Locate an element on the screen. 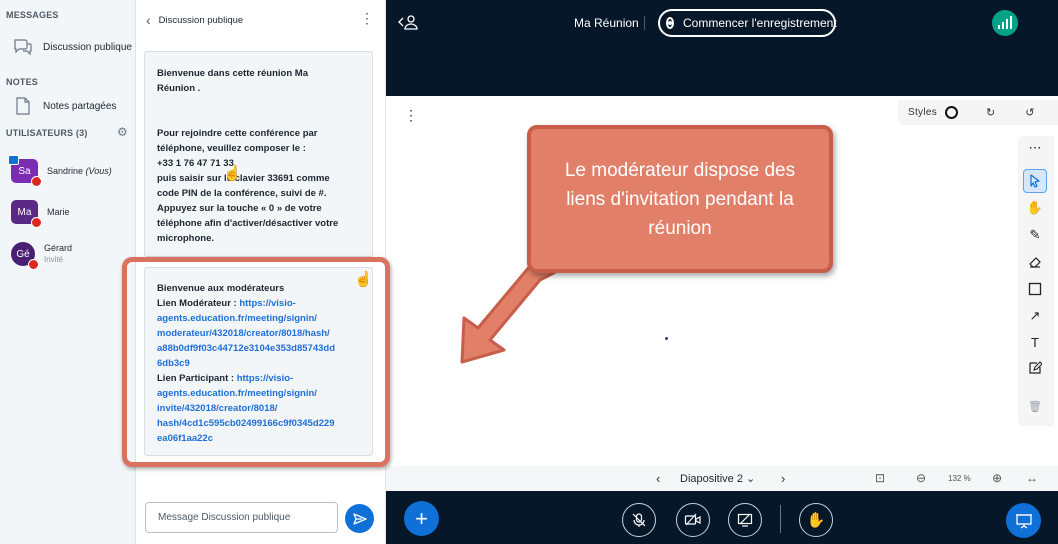 The height and width of the screenshot is (544, 1058). color-swatch-icon is located at coordinates (952, 112).